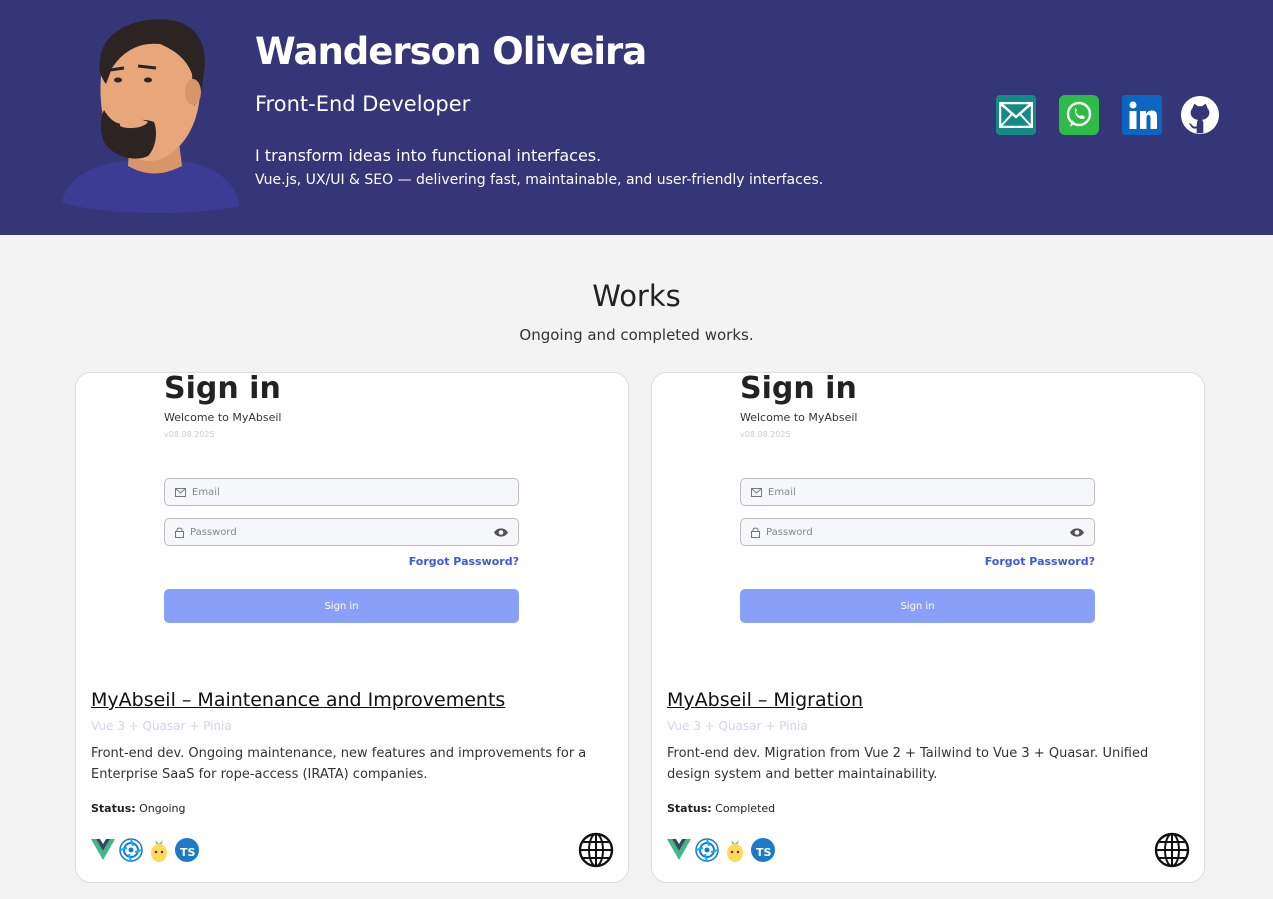 This screenshot has height=899, width=1273. I want to click on avatar, so click(151, 116).